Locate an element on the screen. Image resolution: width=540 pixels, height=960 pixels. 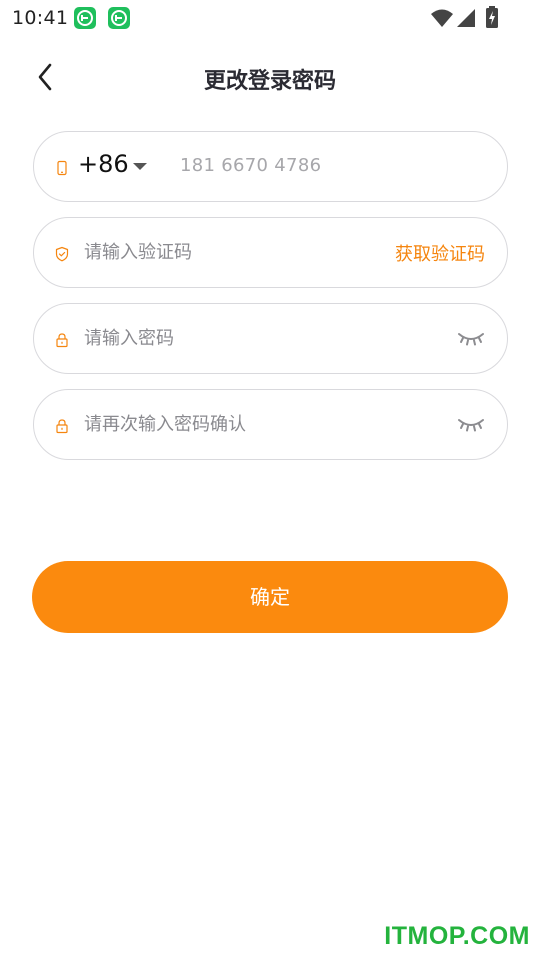
confirm-password-input is located at coordinates (264, 424).